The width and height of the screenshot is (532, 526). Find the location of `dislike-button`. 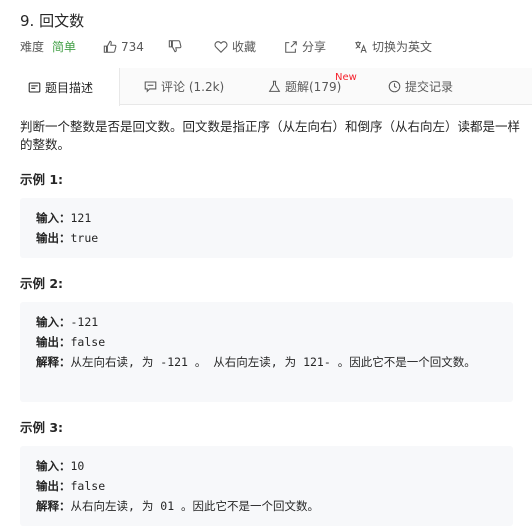

dislike-button is located at coordinates (177, 46).